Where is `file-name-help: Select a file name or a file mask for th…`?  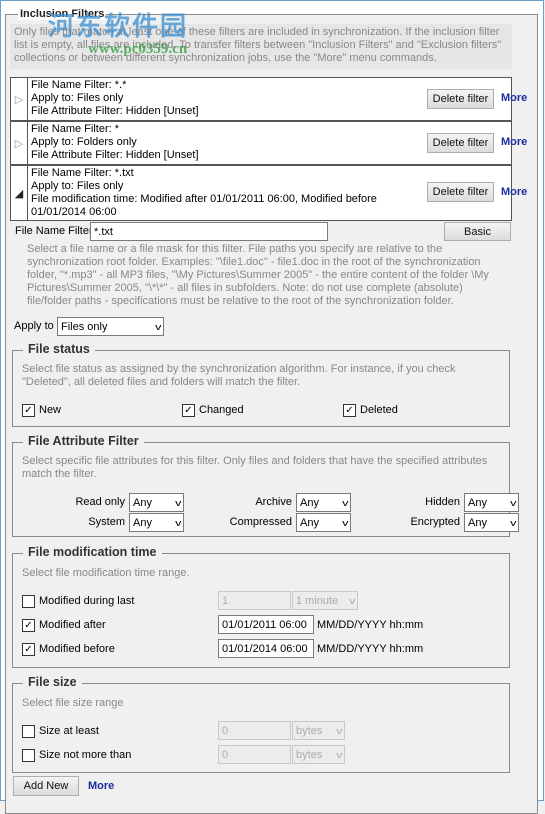 file-name-help: Select a file name or a file mask for th… is located at coordinates (258, 275).